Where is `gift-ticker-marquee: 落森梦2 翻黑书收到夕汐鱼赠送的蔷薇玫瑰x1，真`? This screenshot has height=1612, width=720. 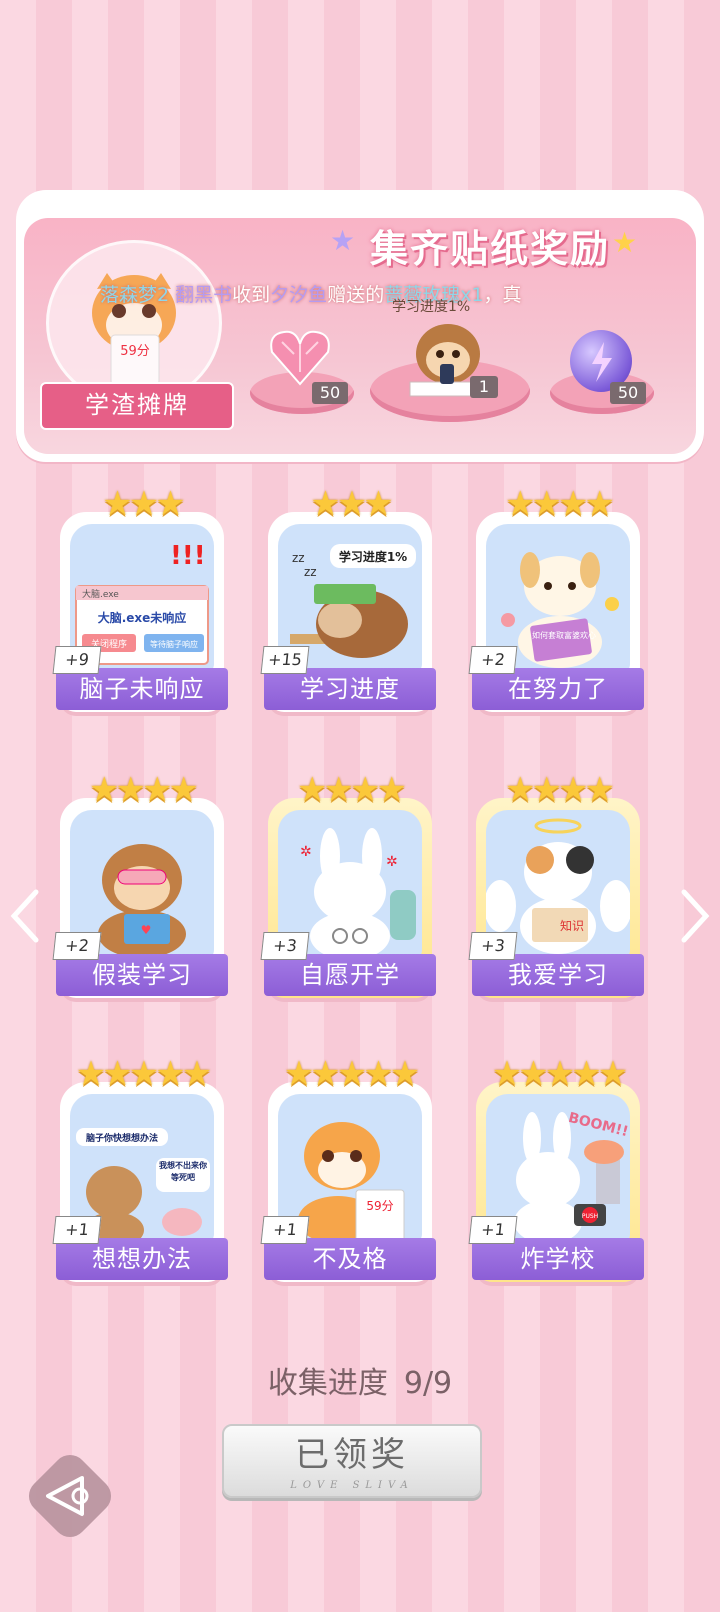 gift-ticker-marquee: 落森梦2 翻黑书收到夕汐鱼赠送的蔷薇玫瑰x1，真 is located at coordinates (311, 295).